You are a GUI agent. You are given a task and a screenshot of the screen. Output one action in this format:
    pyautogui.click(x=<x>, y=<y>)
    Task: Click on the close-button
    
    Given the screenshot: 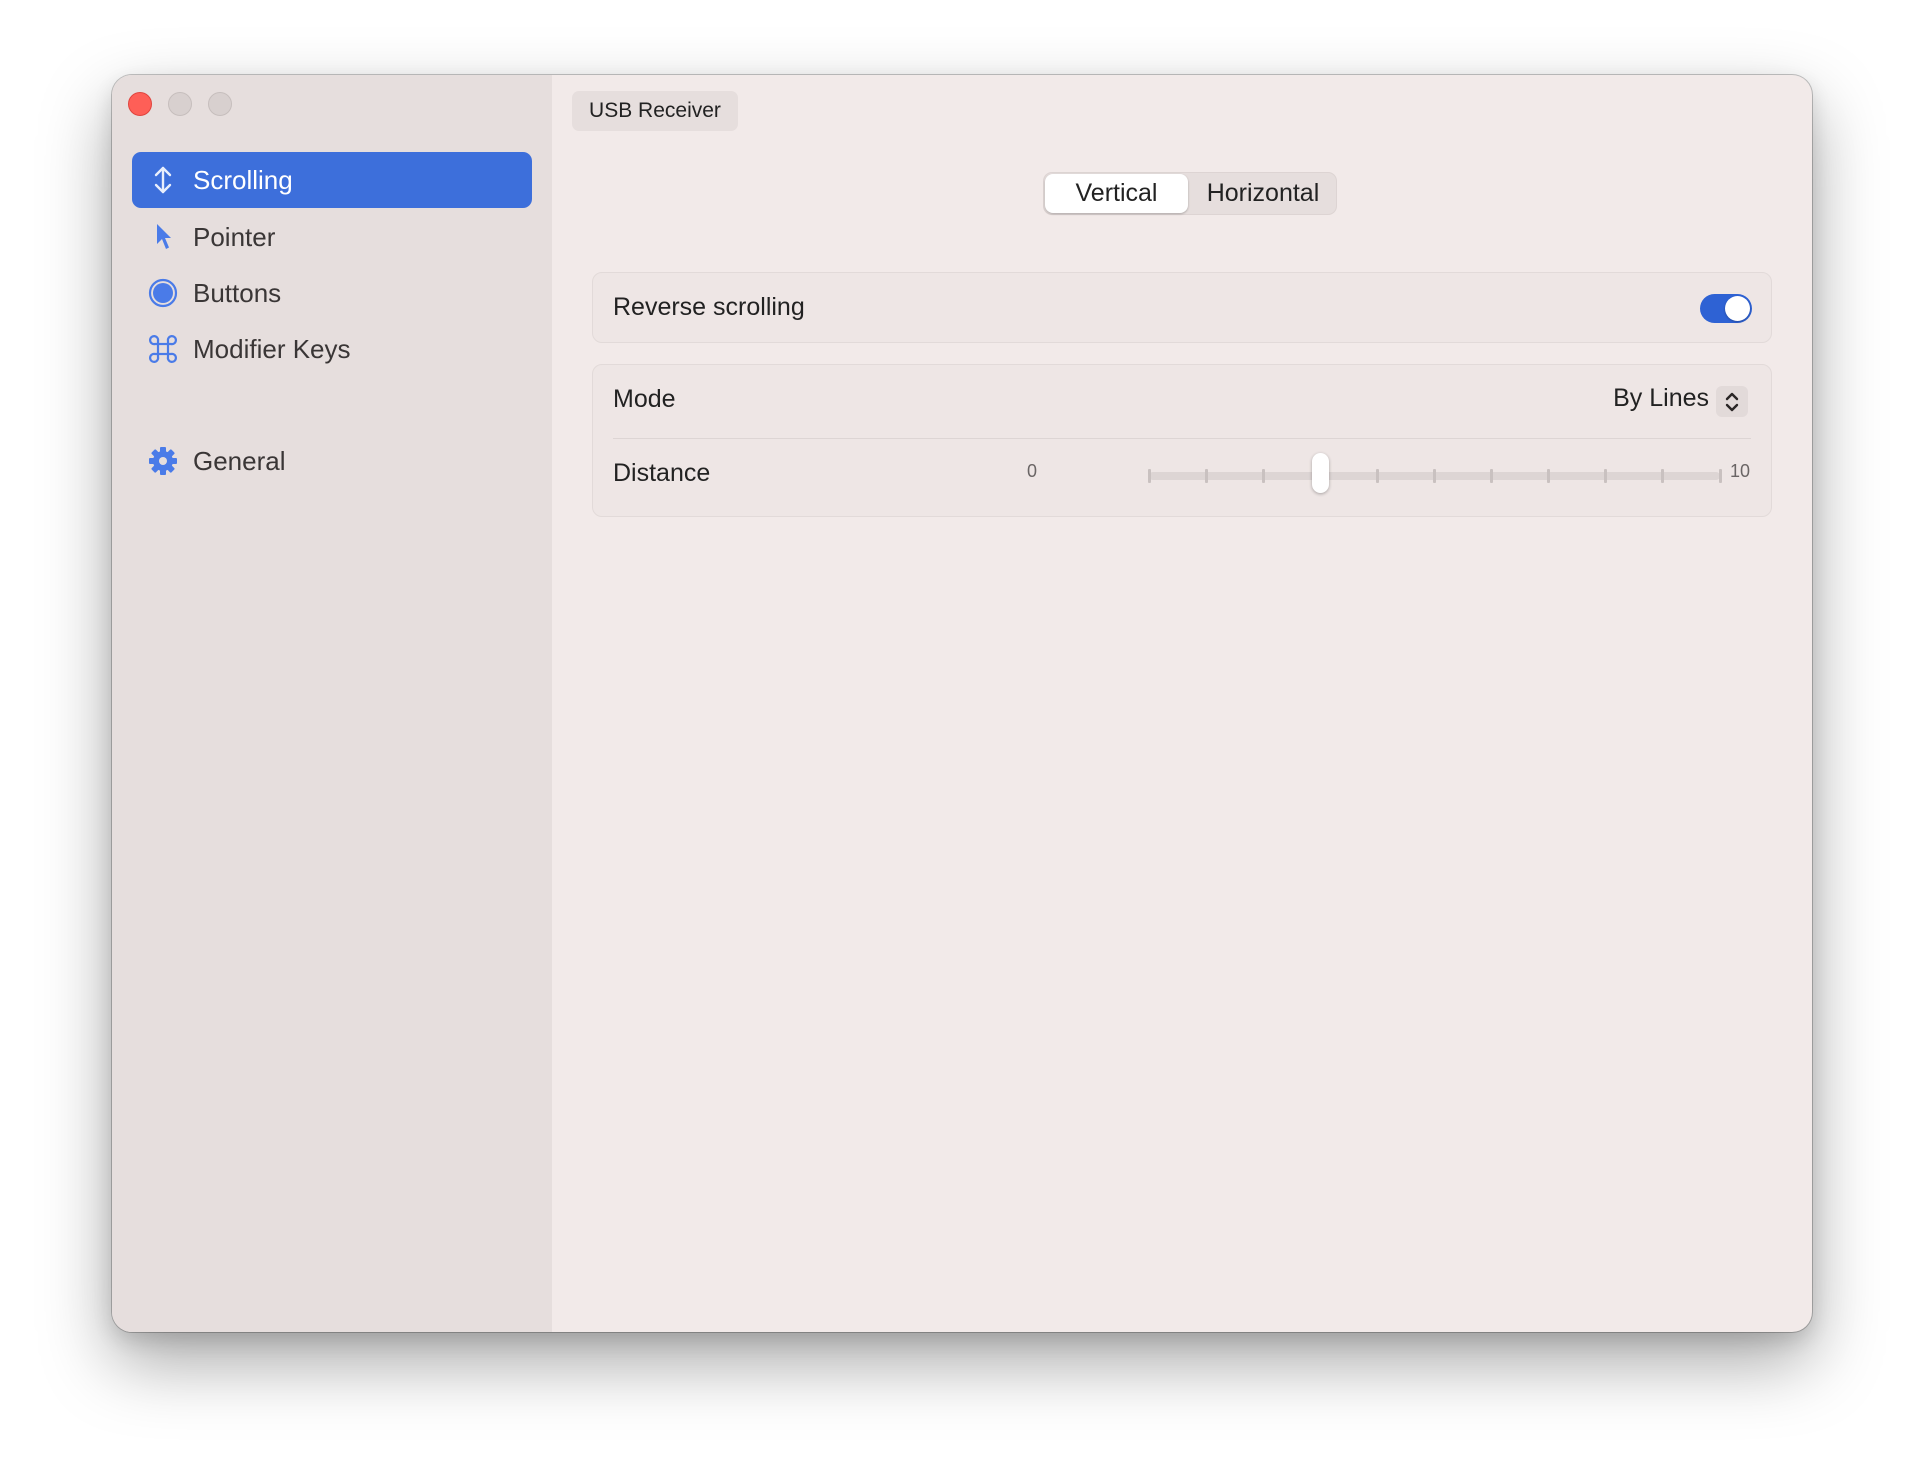 What is the action you would take?
    pyautogui.click(x=140, y=104)
    